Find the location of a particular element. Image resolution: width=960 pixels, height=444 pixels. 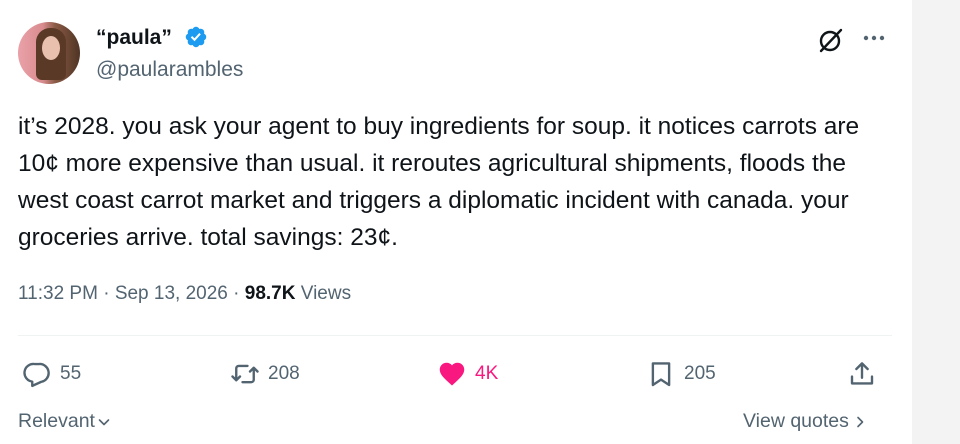

like-button: 4K is located at coordinates (467, 374).